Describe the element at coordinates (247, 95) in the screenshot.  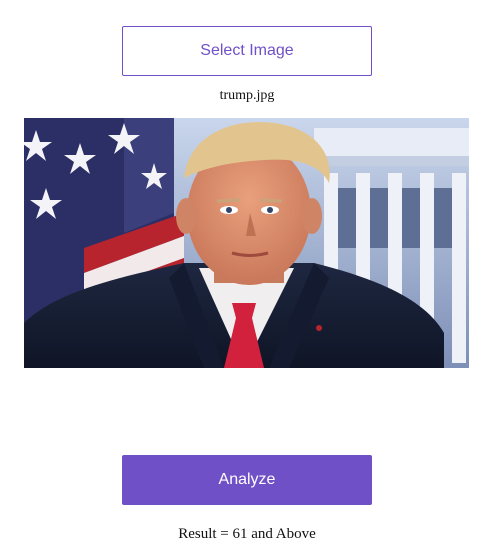
I see `selected-filename: trump.jpg` at that location.